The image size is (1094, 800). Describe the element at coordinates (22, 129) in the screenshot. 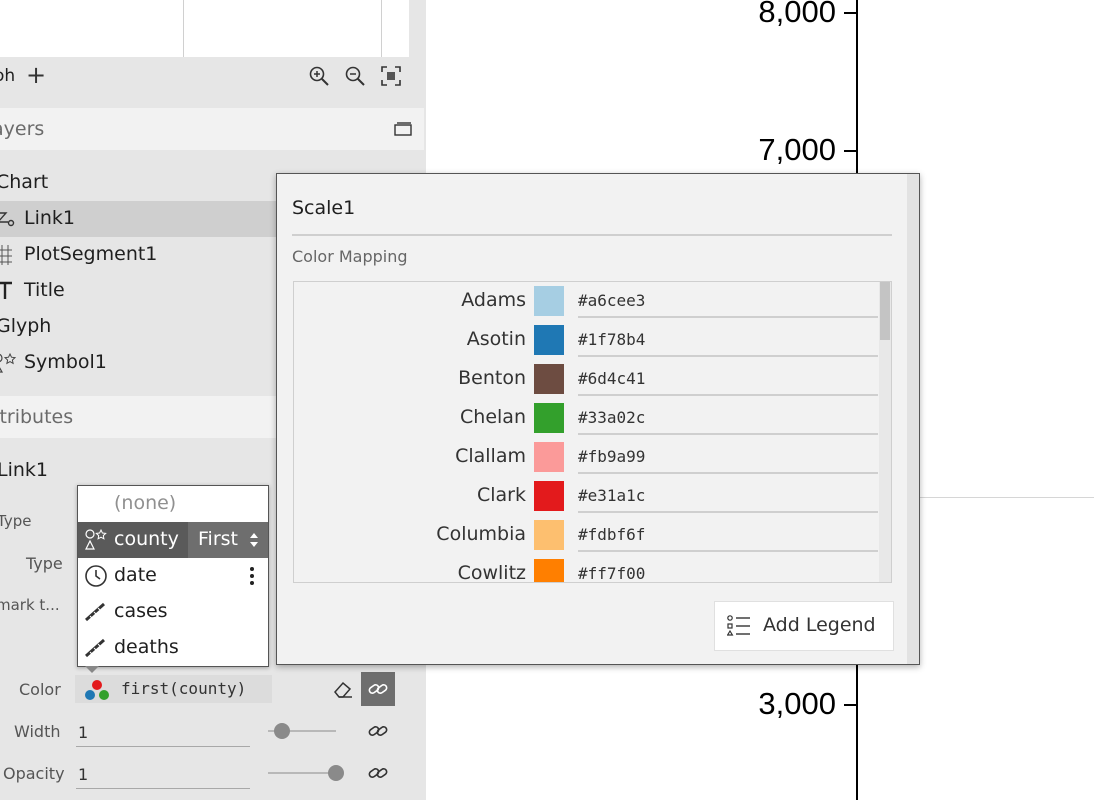

I see `layers-title: ayers` at that location.